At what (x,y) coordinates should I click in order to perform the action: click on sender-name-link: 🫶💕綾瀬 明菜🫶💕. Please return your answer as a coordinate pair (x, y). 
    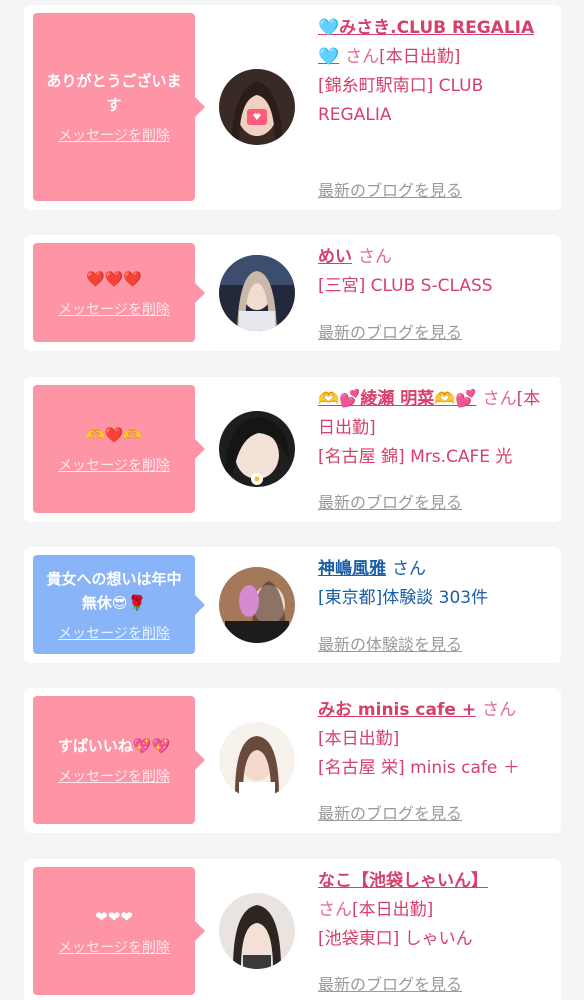
    Looking at the image, I should click on (397, 399).